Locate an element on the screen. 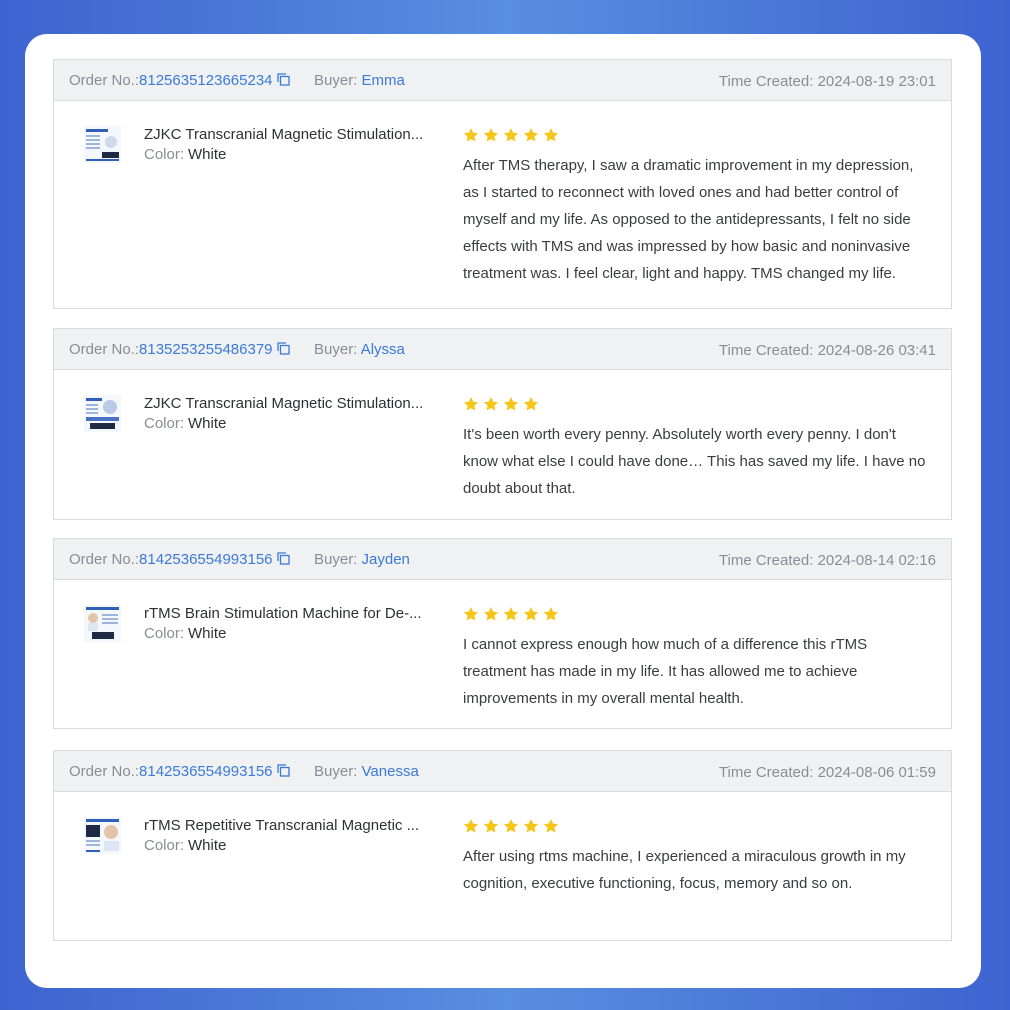 The width and height of the screenshot is (1010, 1010). time-created-value: 2024-08-06 01:59 is located at coordinates (876, 772).